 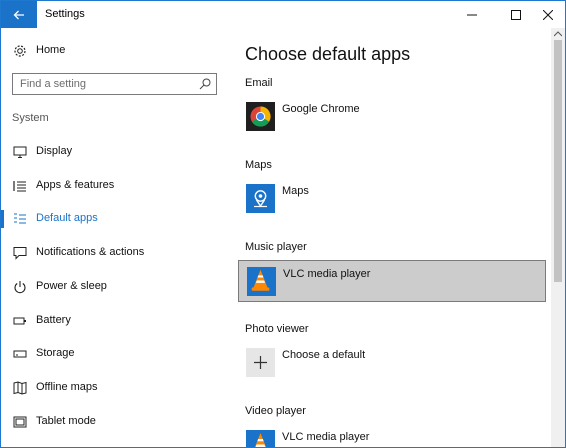 I want to click on sidebar-item-notifications: Notifications & actions, so click(x=117, y=253).